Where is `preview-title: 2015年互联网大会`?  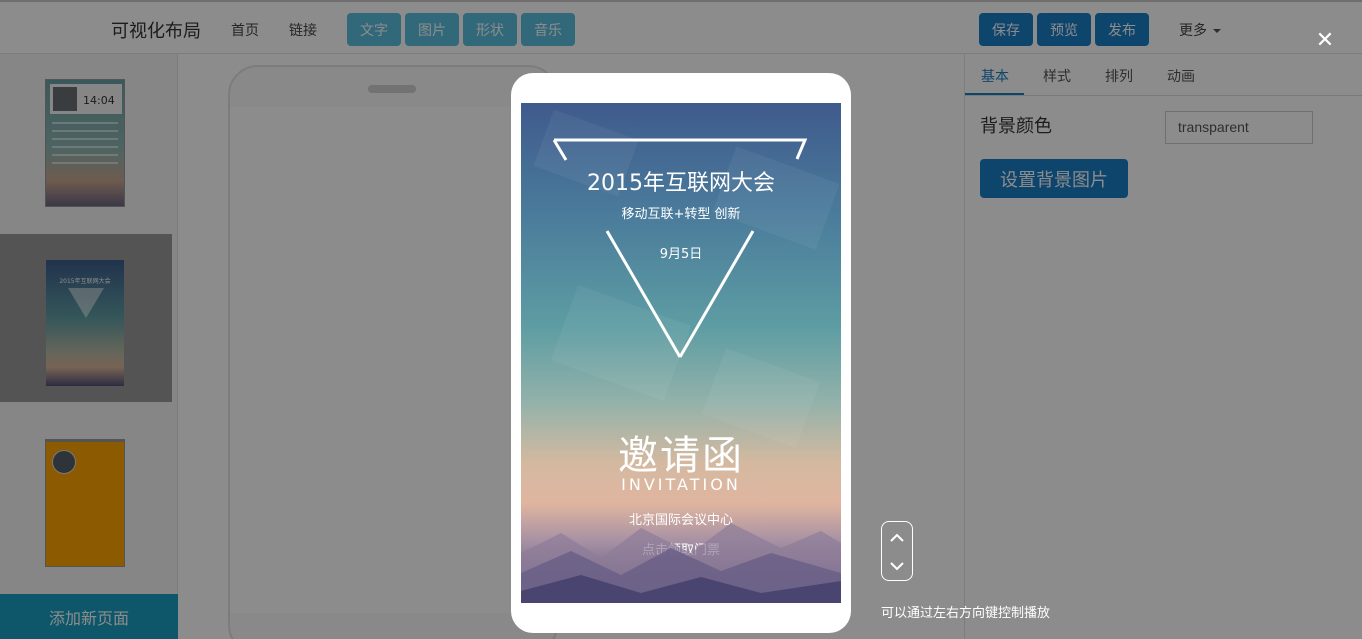
preview-title: 2015年互联网大会 is located at coordinates (681, 183).